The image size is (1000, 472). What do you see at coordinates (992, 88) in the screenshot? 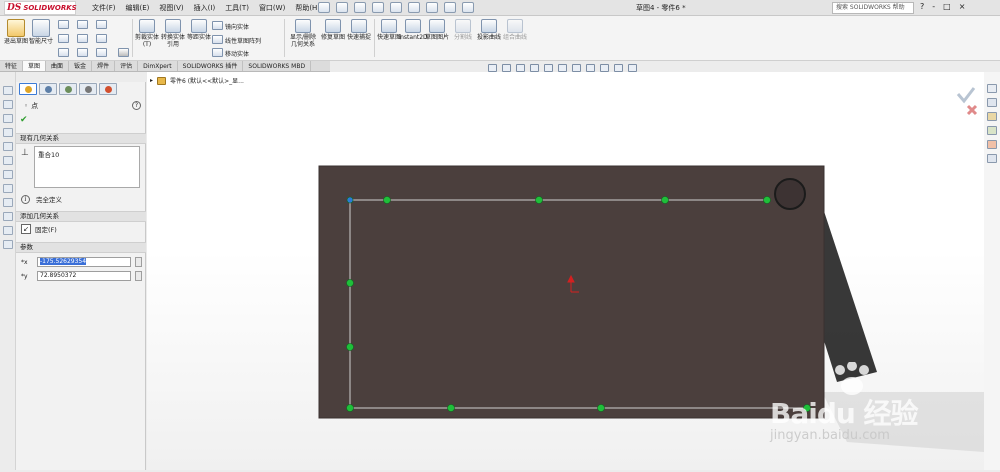
I see `solidworks-resources-icon` at bounding box center [992, 88].